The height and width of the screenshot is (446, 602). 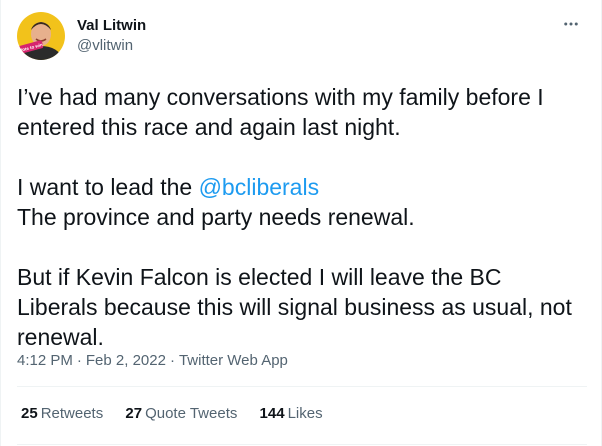 I want to click on avatar-image: Vote to win, so click(x=41, y=36).